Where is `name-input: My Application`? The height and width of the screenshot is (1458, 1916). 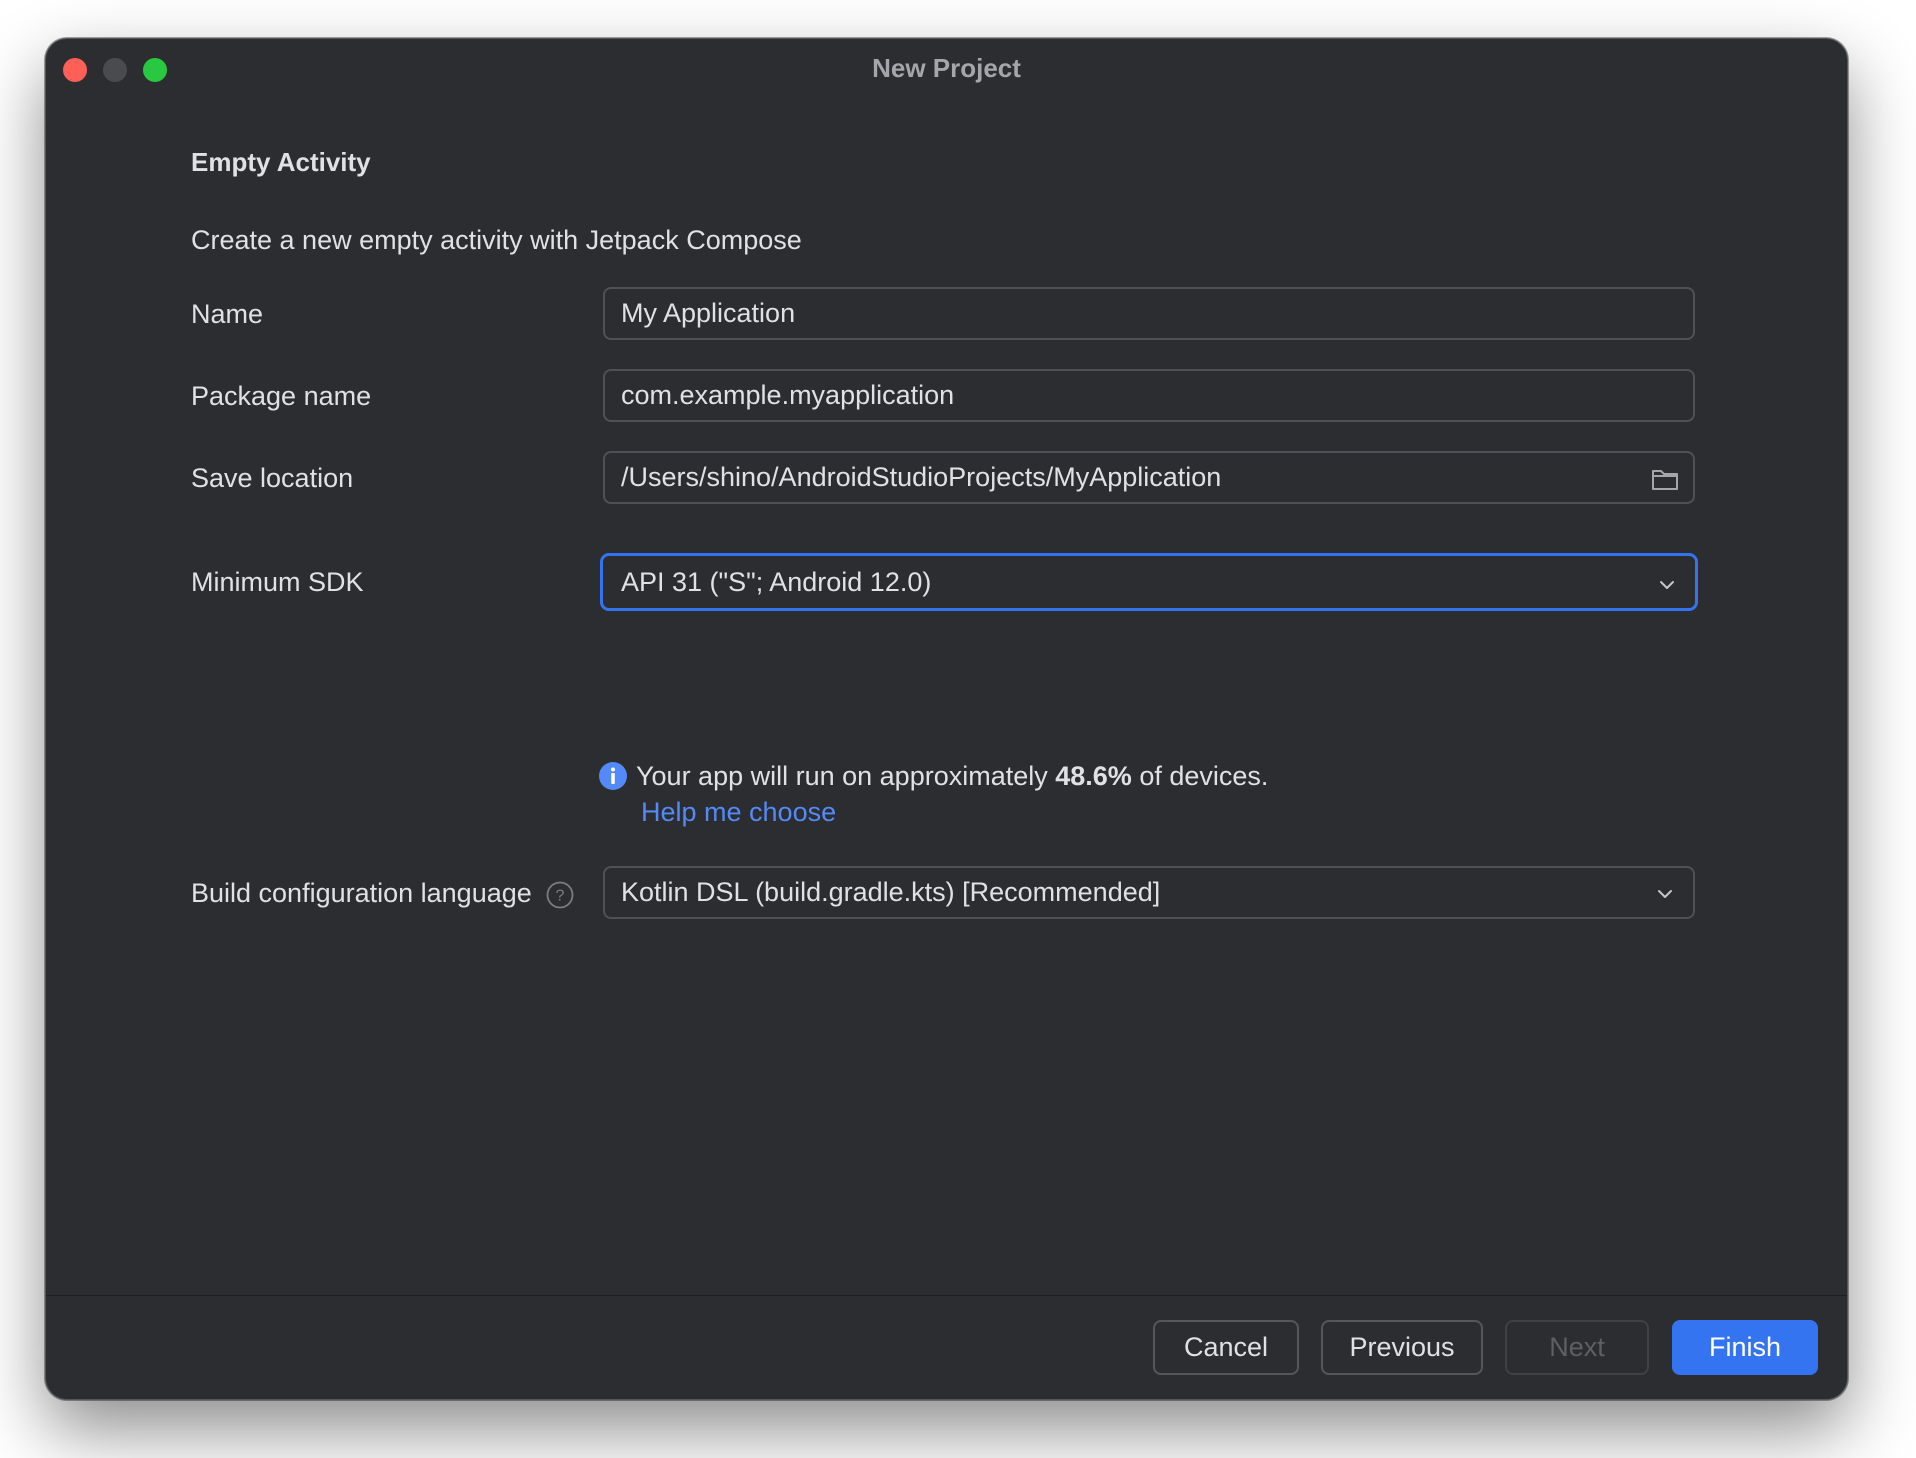
name-input: My Application is located at coordinates (1149, 313).